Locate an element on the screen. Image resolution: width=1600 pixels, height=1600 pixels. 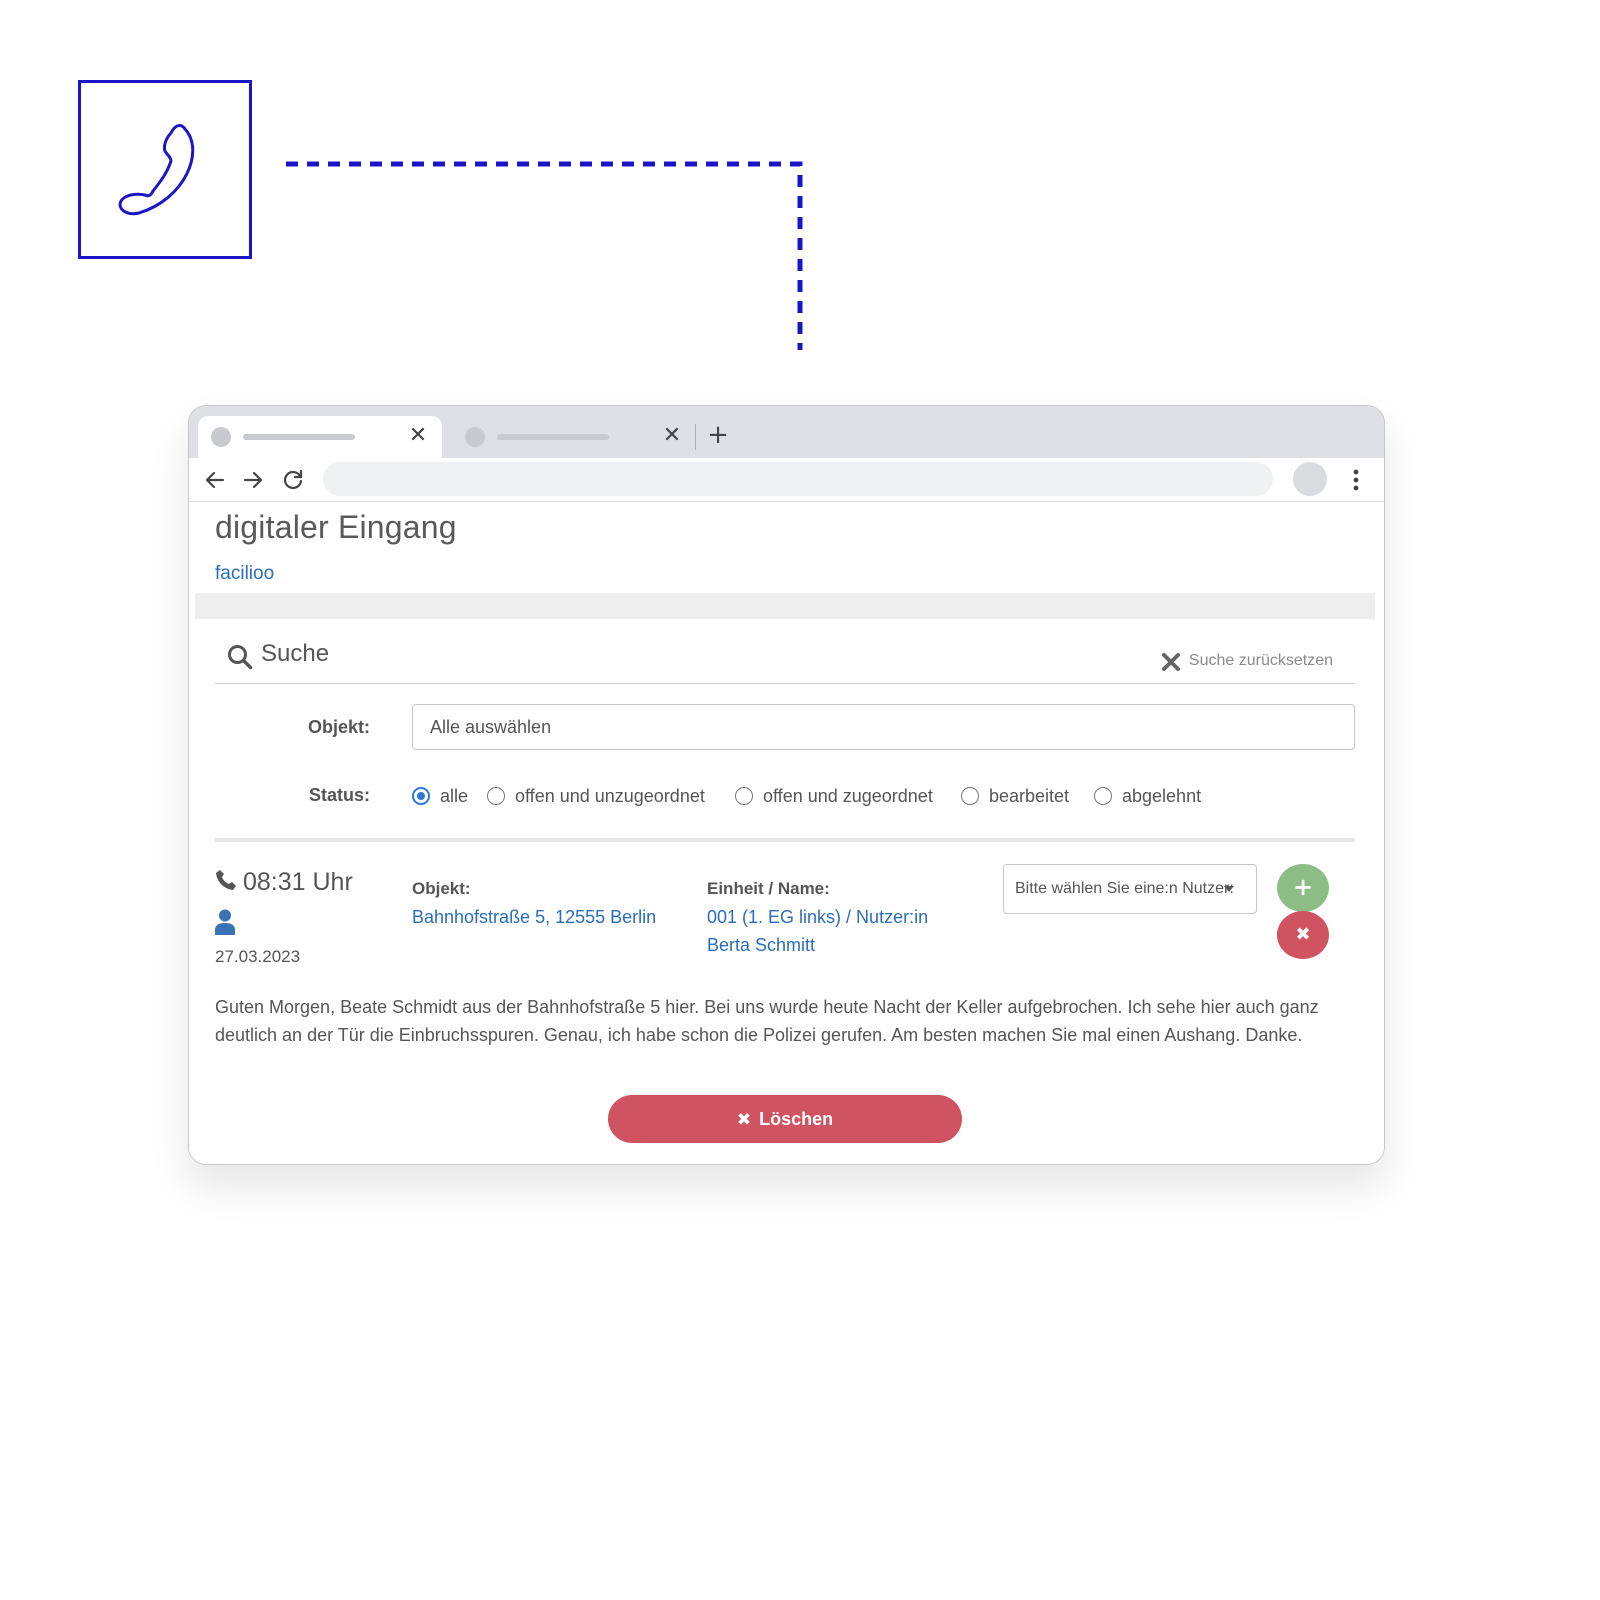
objekt-select: Alle auswählen is located at coordinates (883, 727).